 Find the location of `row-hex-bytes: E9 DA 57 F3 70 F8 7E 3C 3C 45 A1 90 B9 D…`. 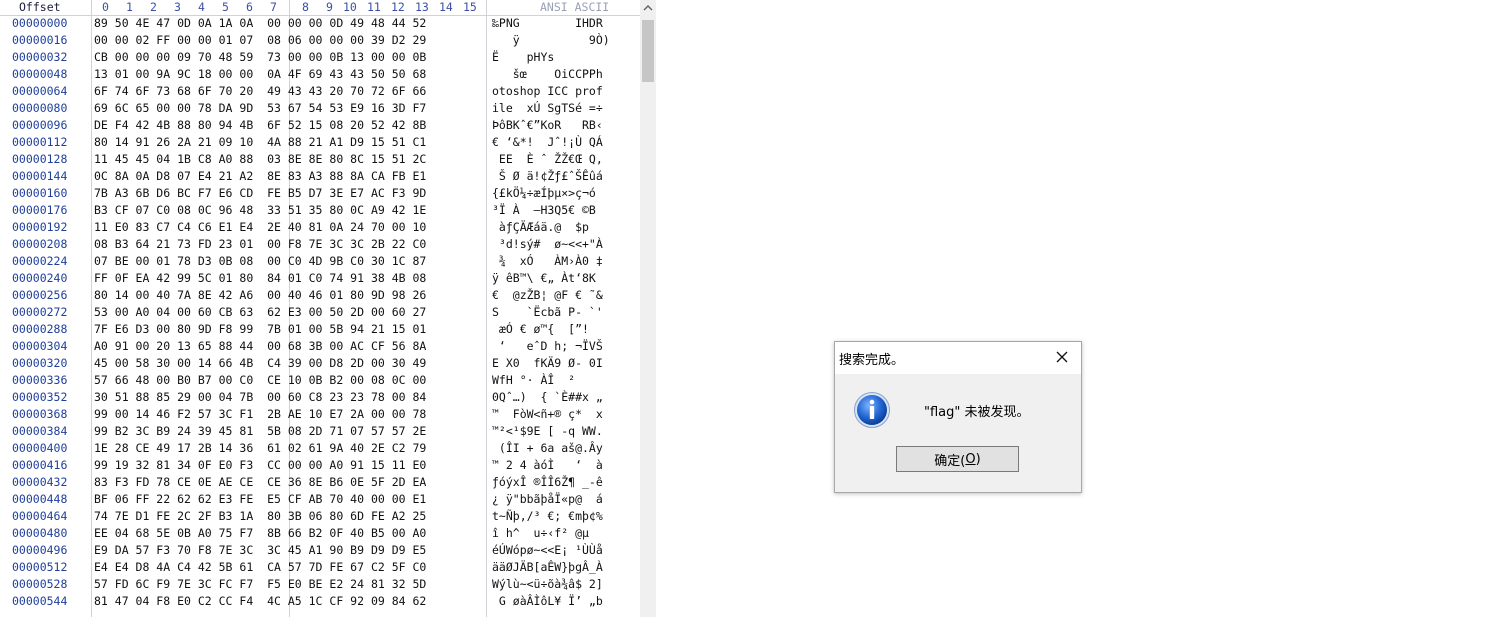

row-hex-bytes: E9 DA 57 F3 70 F8 7E 3C 3C 45 A1 90 B9 D… is located at coordinates (260, 550).